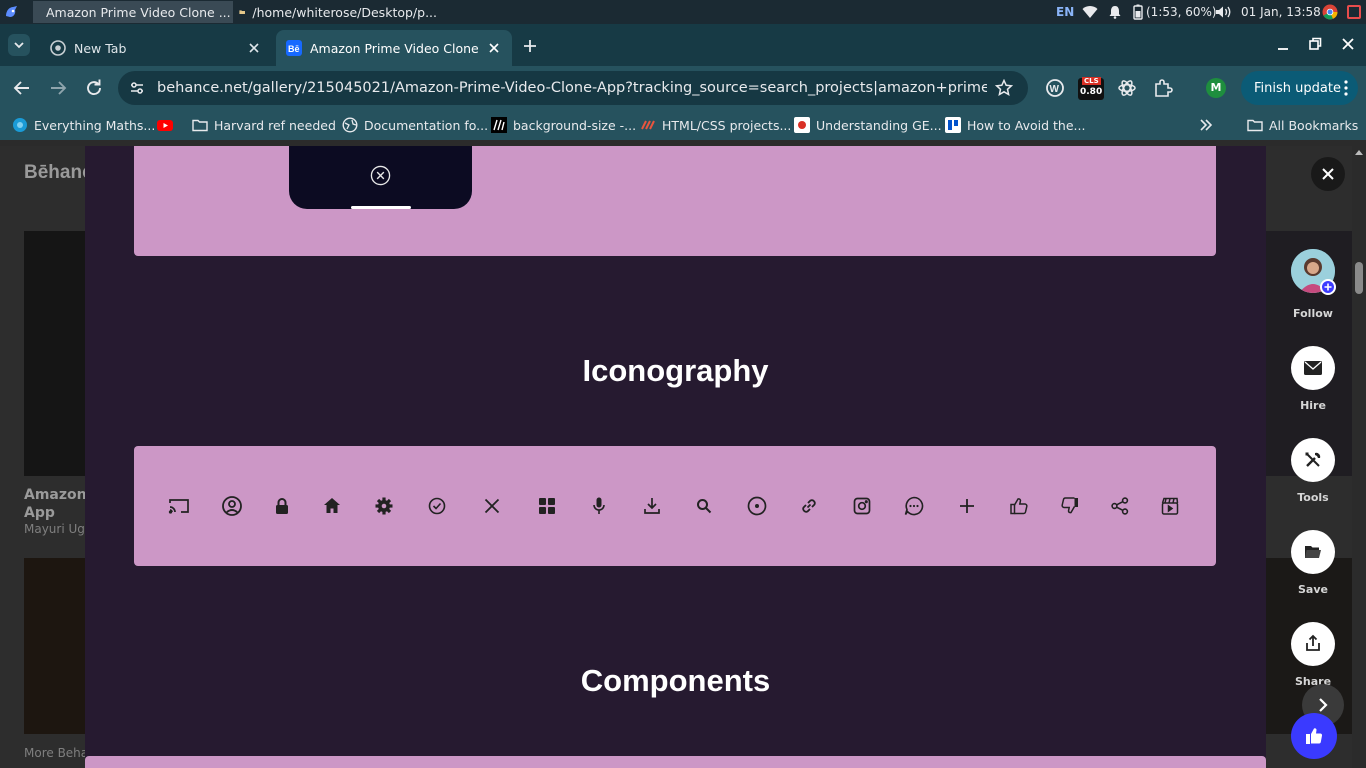 The height and width of the screenshot is (768, 1366). What do you see at coordinates (1314, 736) in the screenshot?
I see `appreciate-button` at bounding box center [1314, 736].